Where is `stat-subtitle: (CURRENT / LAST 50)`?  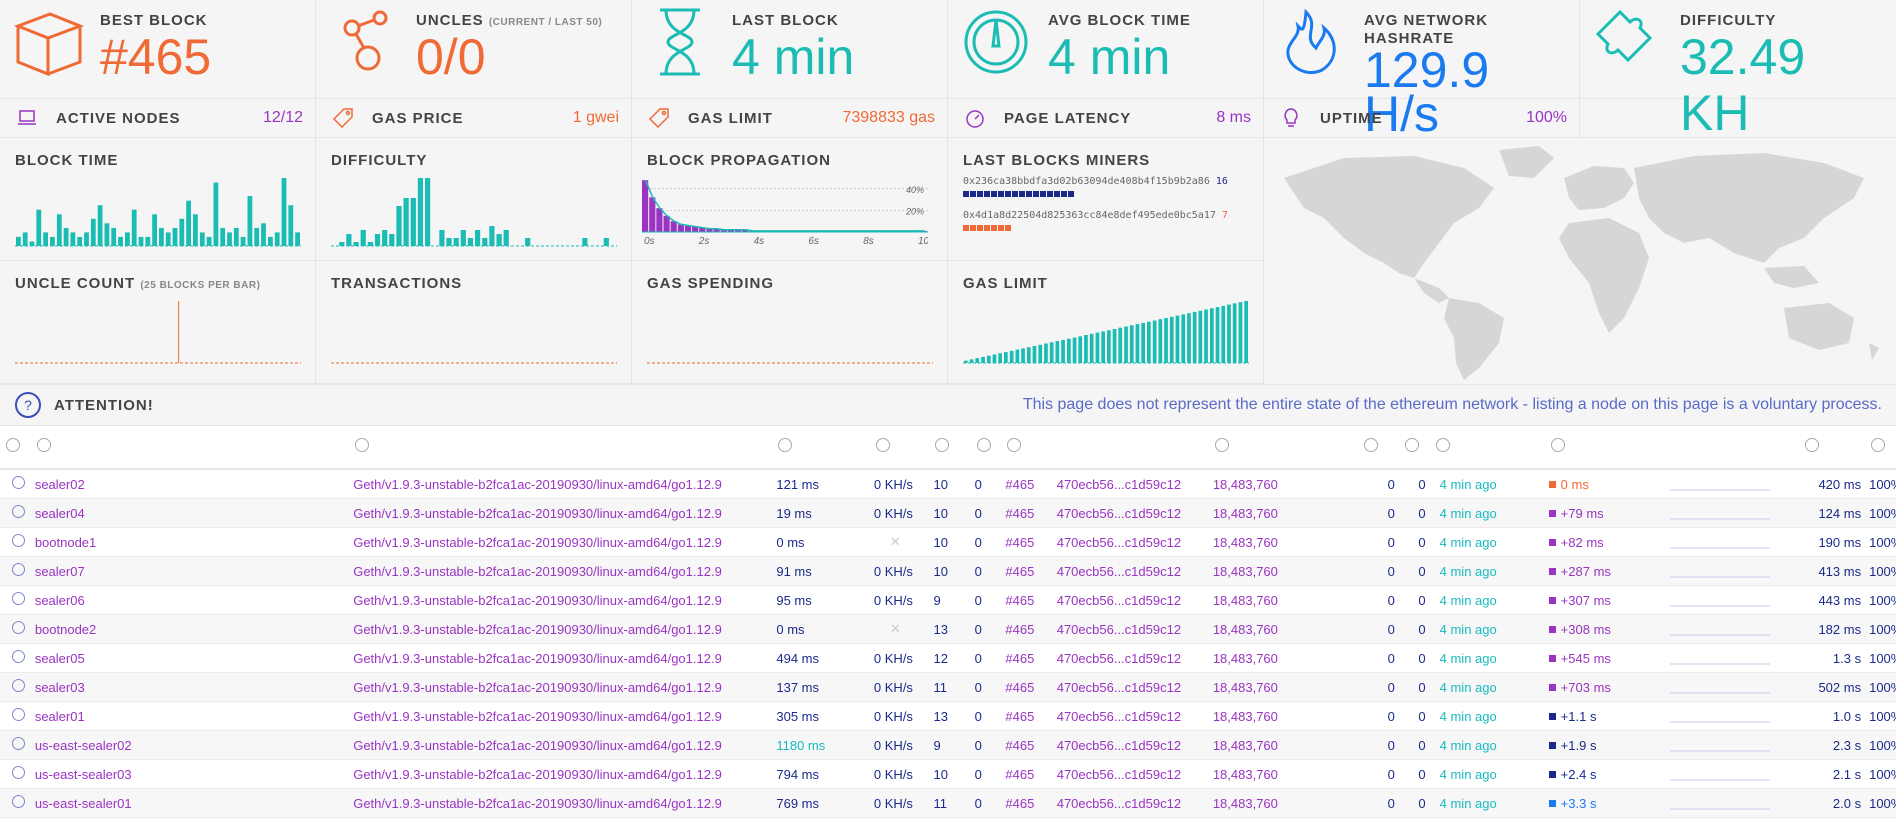 stat-subtitle: (CURRENT / LAST 50) is located at coordinates (545, 22).